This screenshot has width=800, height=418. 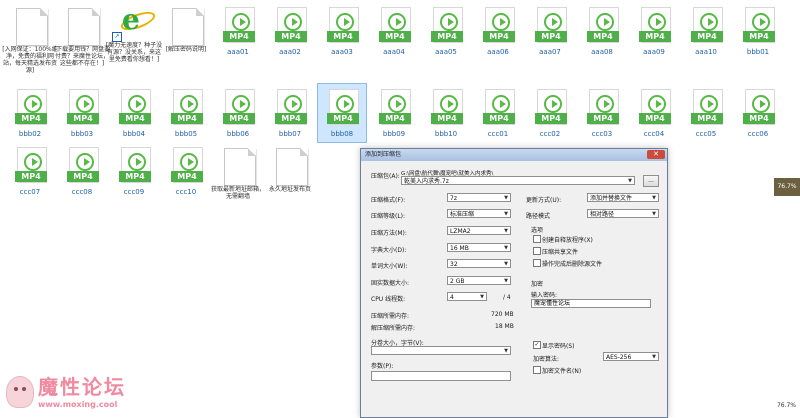 I want to click on file-mp4: MP4 aaa06, so click(x=498, y=31).